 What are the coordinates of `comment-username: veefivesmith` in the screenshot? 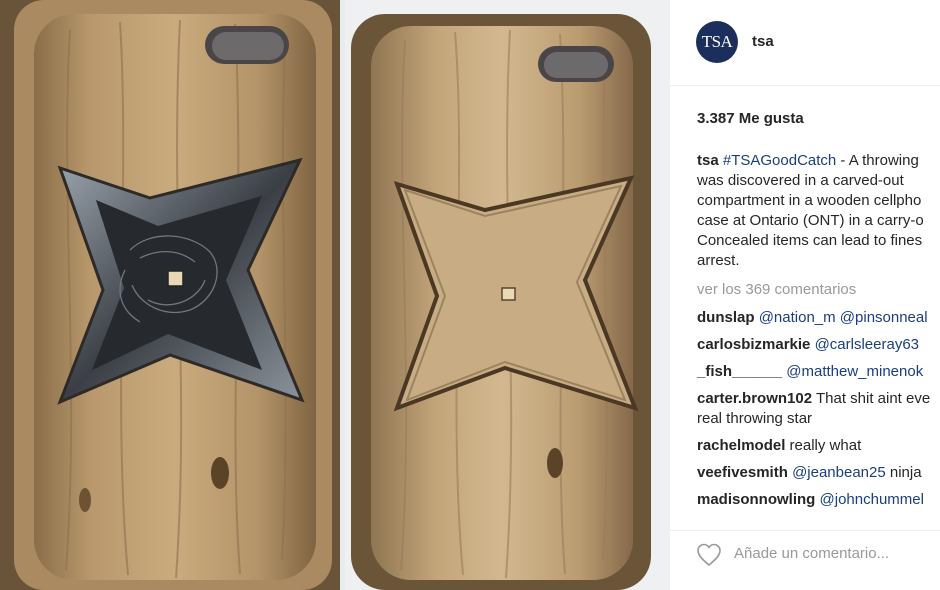 It's located at (742, 472).